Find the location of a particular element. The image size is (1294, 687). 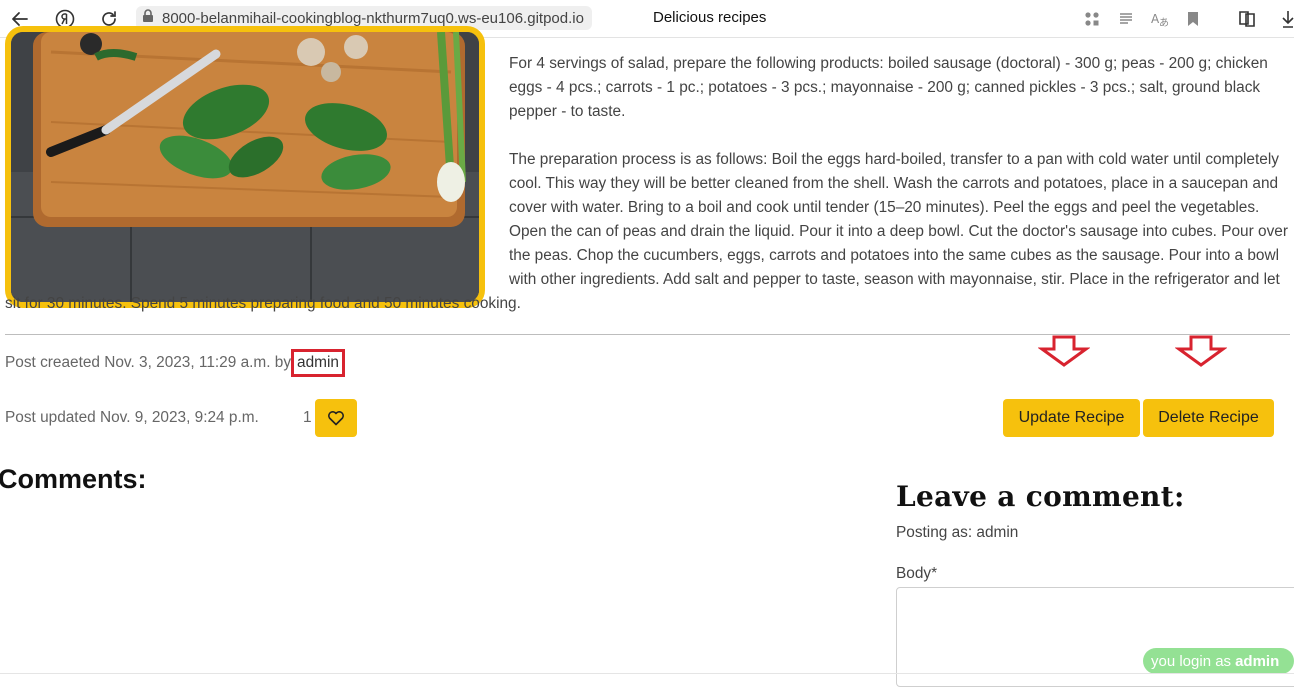

like-button is located at coordinates (336, 418).